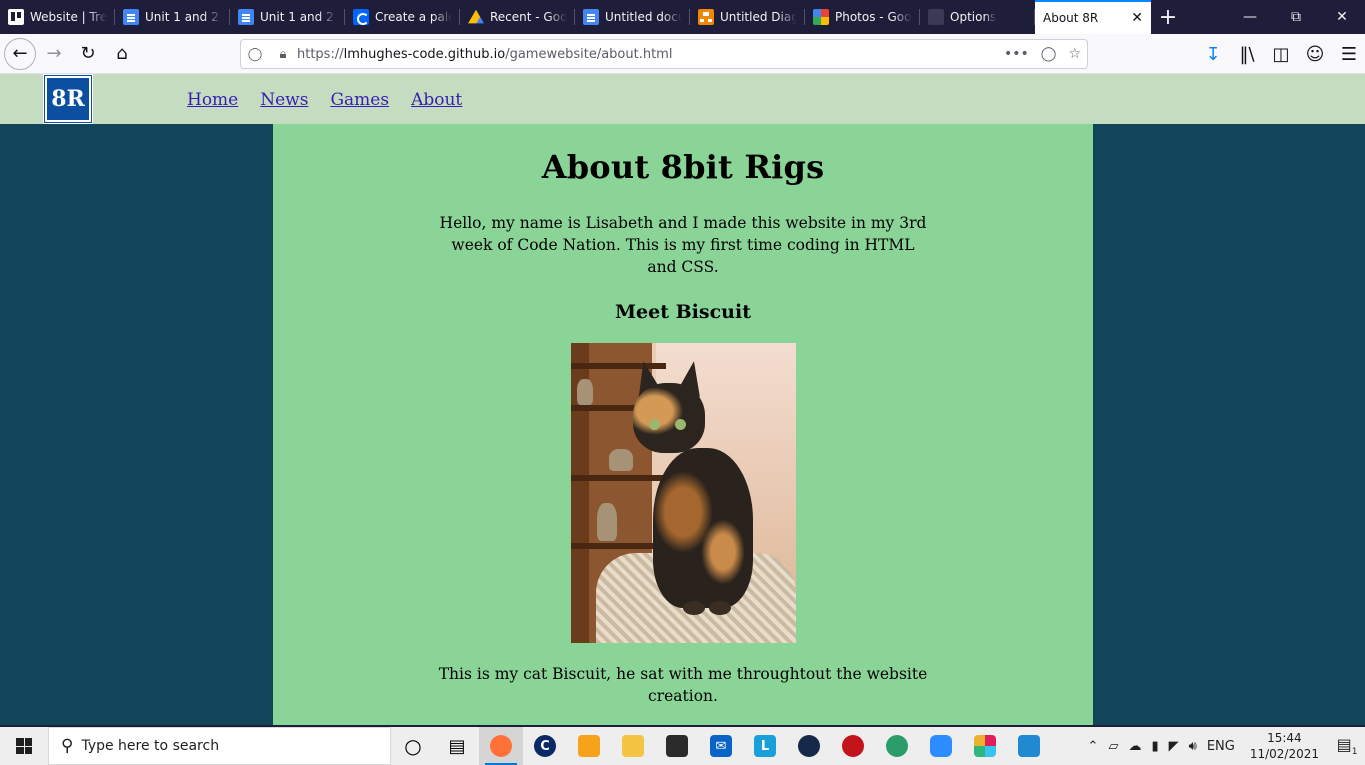 Image resolution: width=1365 pixels, height=765 pixels. What do you see at coordinates (413, 17) in the screenshot?
I see `tab-label: Create a palet` at bounding box center [413, 17].